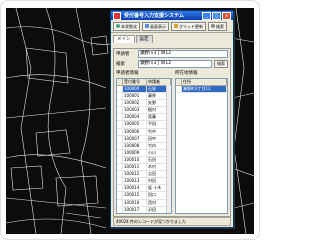 The width and height of the screenshot is (320, 240). What do you see at coordinates (135, 181) in the screenshot?
I see `table-cell: 100013` at bounding box center [135, 181].